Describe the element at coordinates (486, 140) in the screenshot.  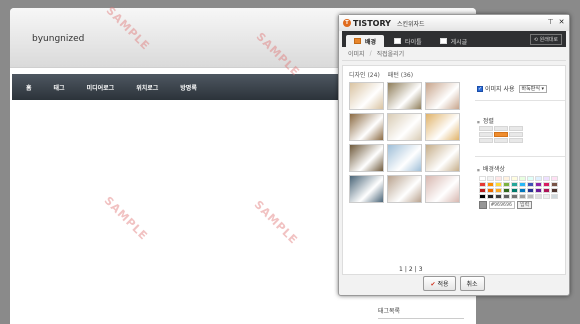
I see `align-bottom-left` at that location.